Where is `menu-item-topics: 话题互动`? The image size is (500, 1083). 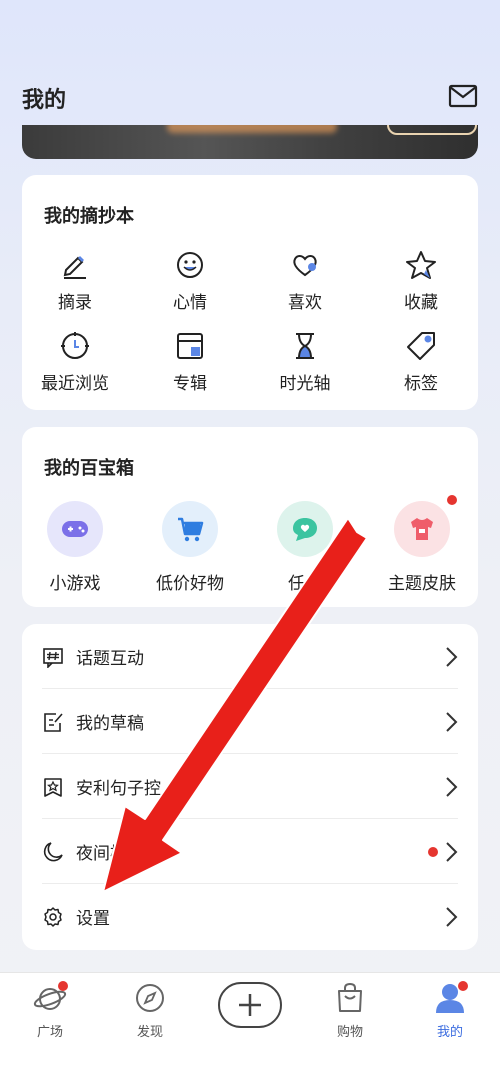
menu-item-topics: 话题互动 is located at coordinates (250, 656).